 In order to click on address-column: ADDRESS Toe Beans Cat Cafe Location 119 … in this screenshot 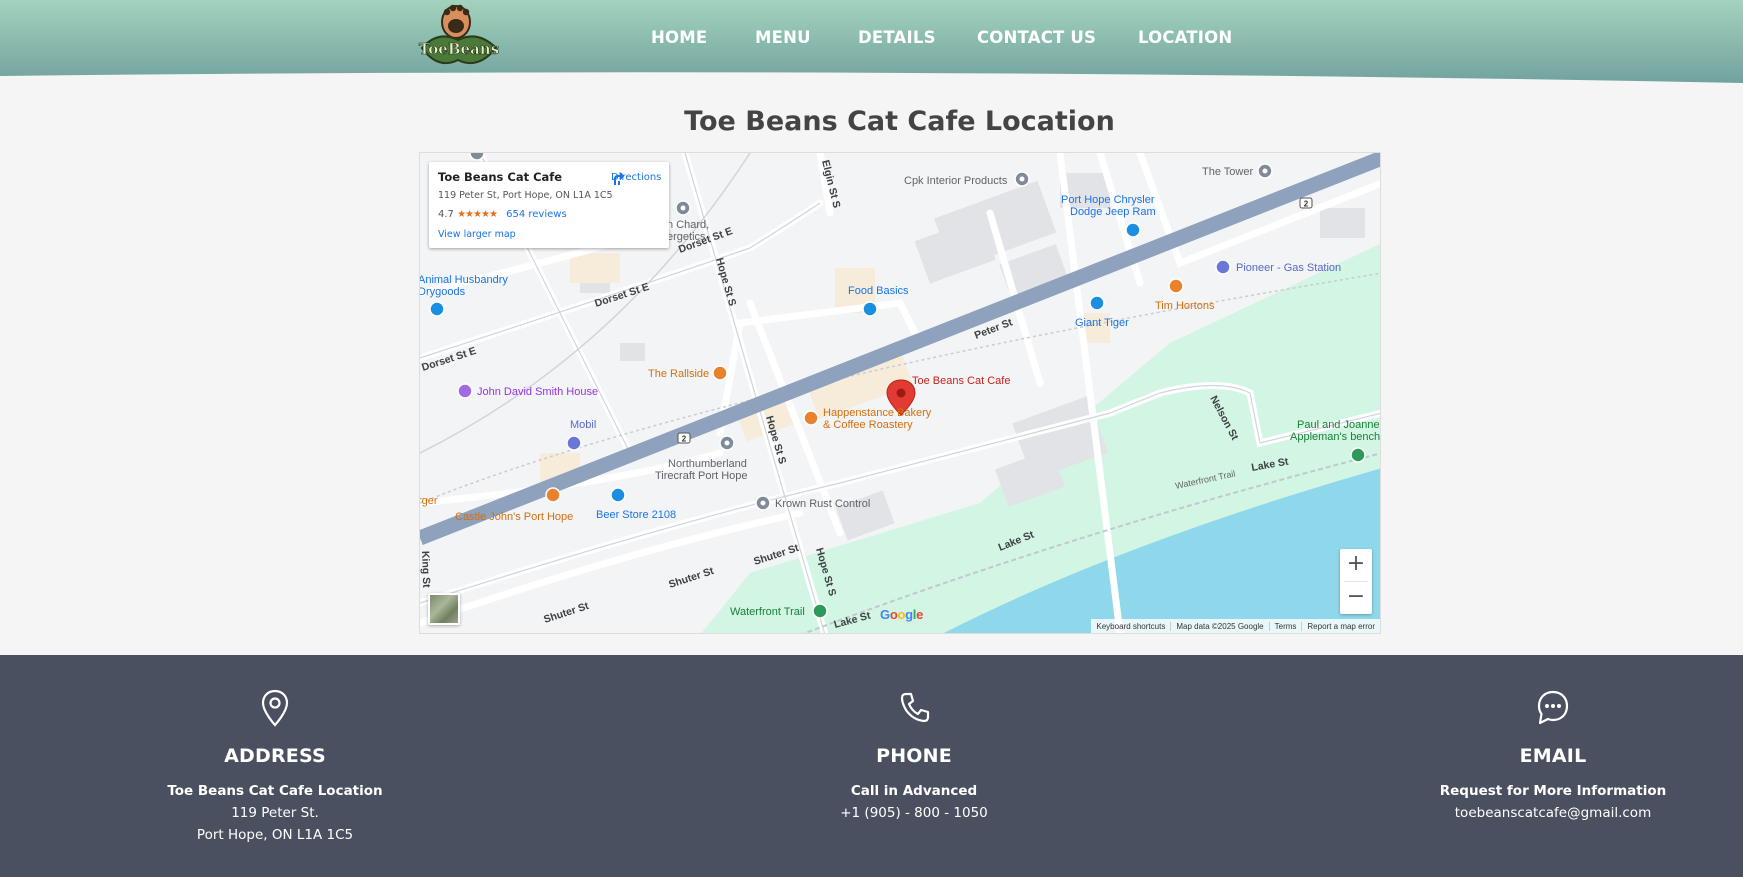, I will do `click(275, 749)`.